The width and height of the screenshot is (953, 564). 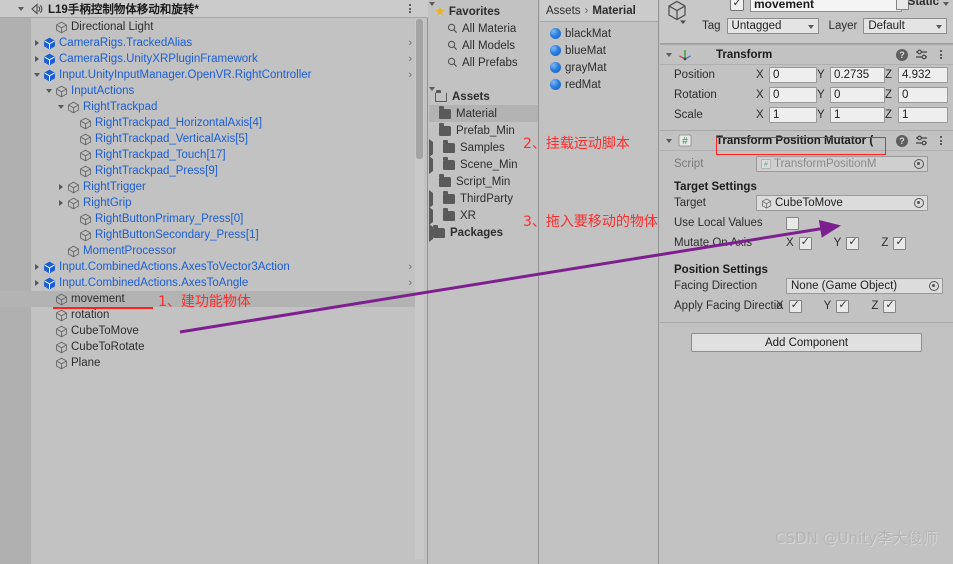 What do you see at coordinates (806, 342) in the screenshot?
I see `add-component-button: Add Component` at bounding box center [806, 342].